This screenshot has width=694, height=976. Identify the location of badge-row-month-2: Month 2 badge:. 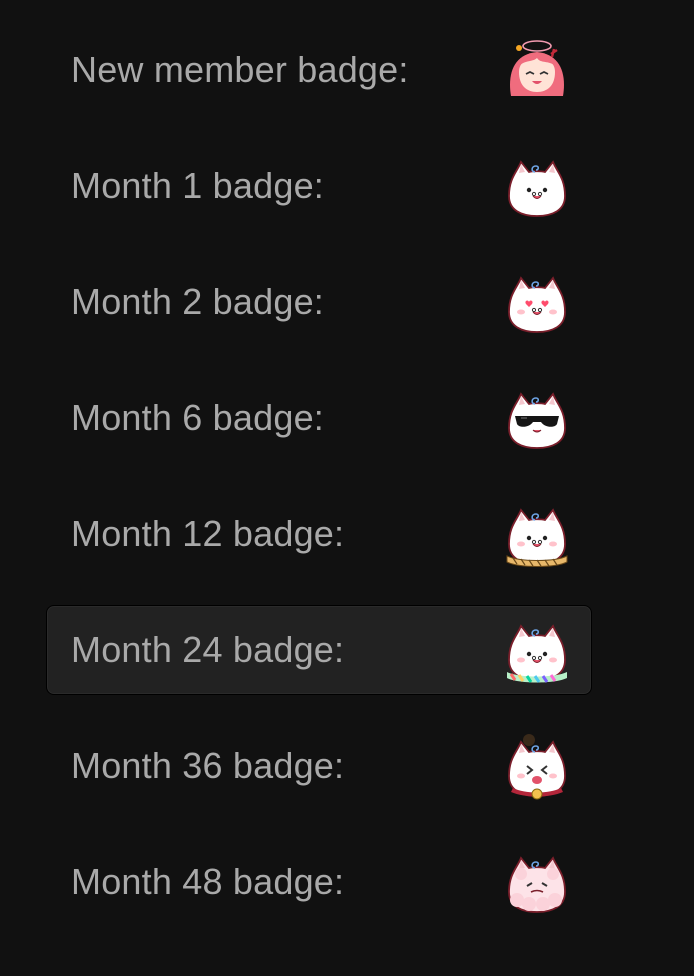
(319, 302).